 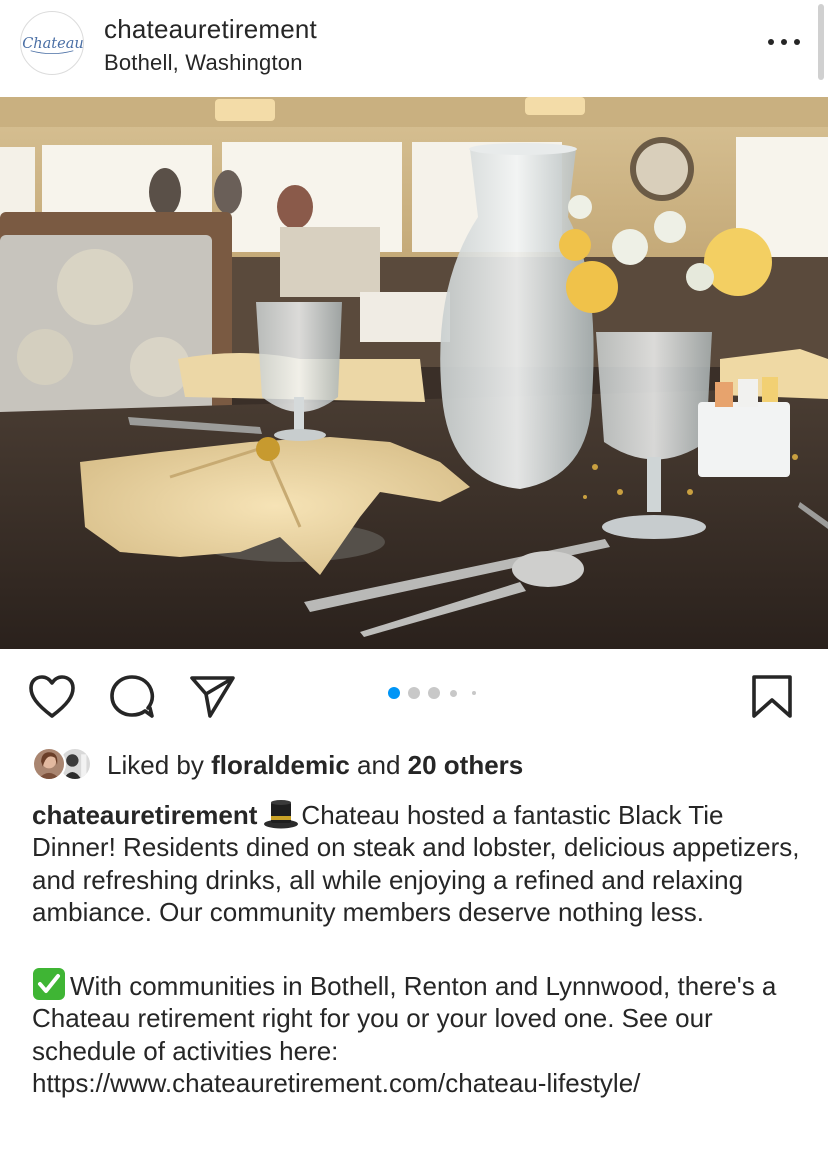 What do you see at coordinates (379, 765) in the screenshot?
I see `likes-connector: and` at bounding box center [379, 765].